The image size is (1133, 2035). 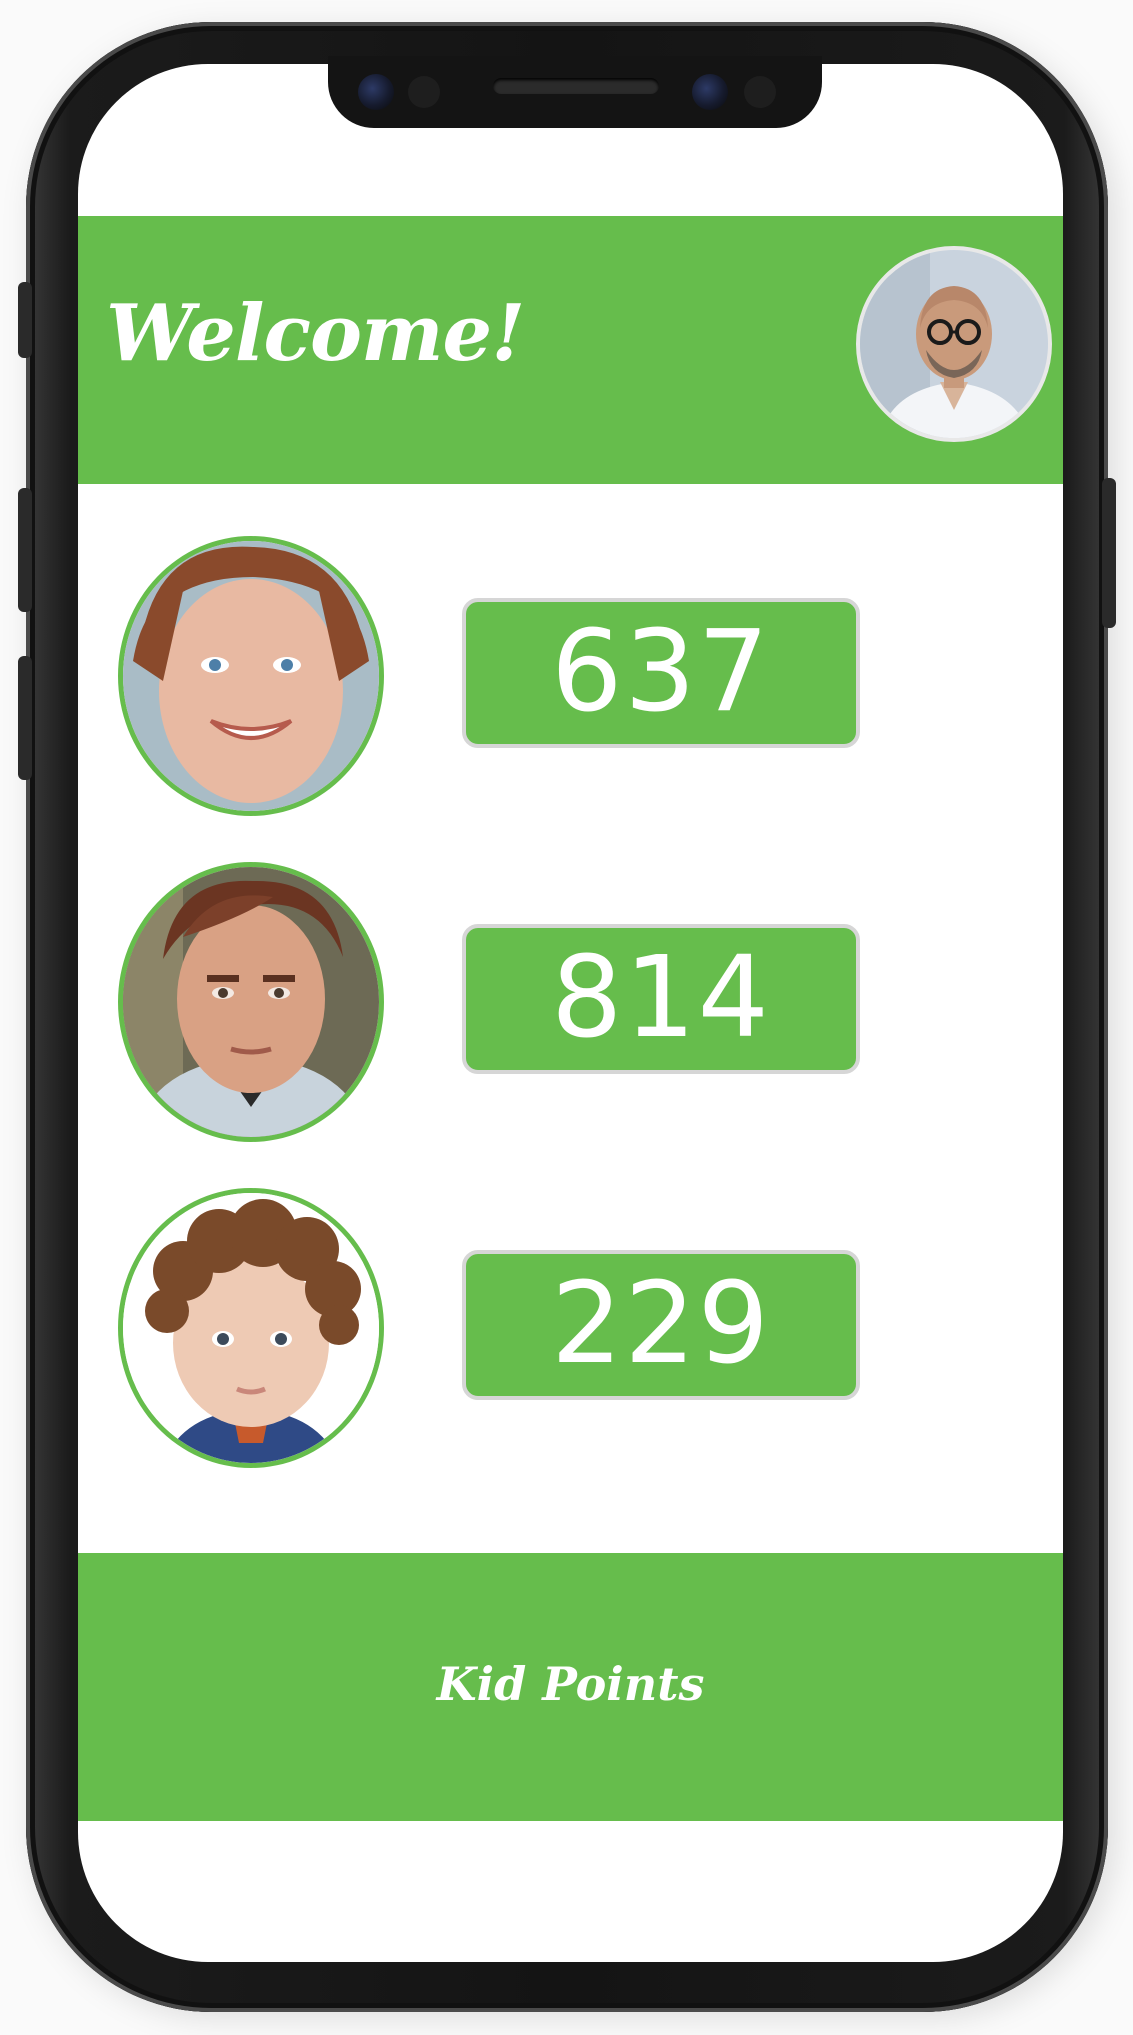 I want to click on points-badge: 229, so click(x=661, y=1325).